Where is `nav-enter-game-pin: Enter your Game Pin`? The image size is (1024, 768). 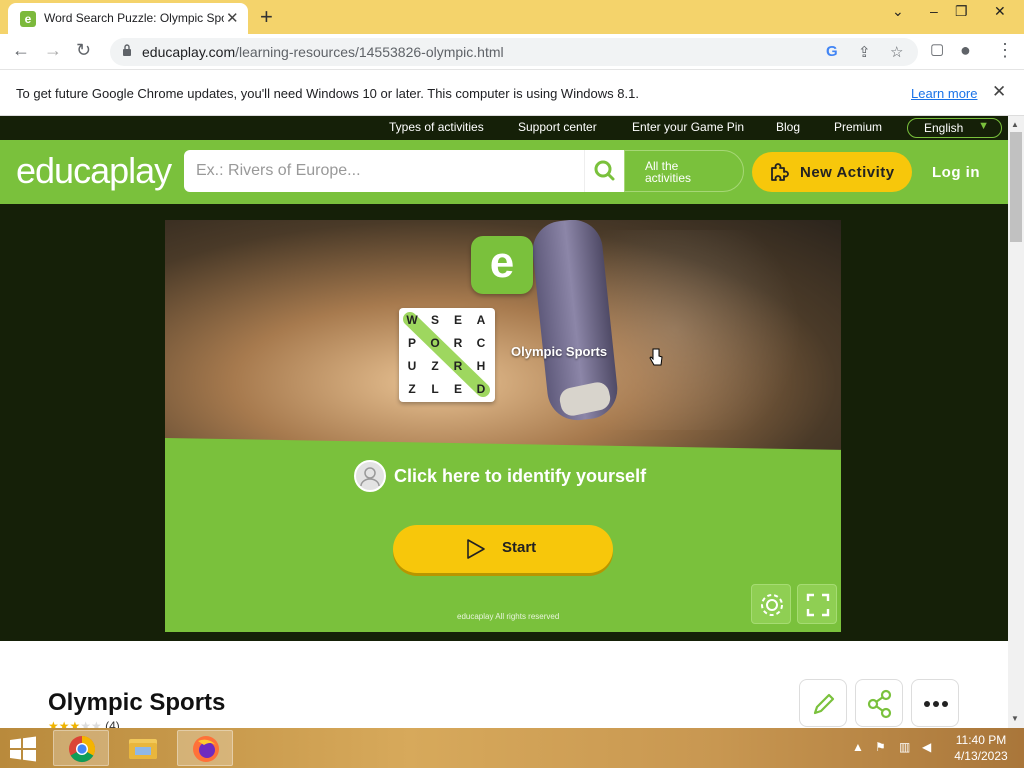
nav-enter-game-pin: Enter your Game Pin is located at coordinates (688, 127).